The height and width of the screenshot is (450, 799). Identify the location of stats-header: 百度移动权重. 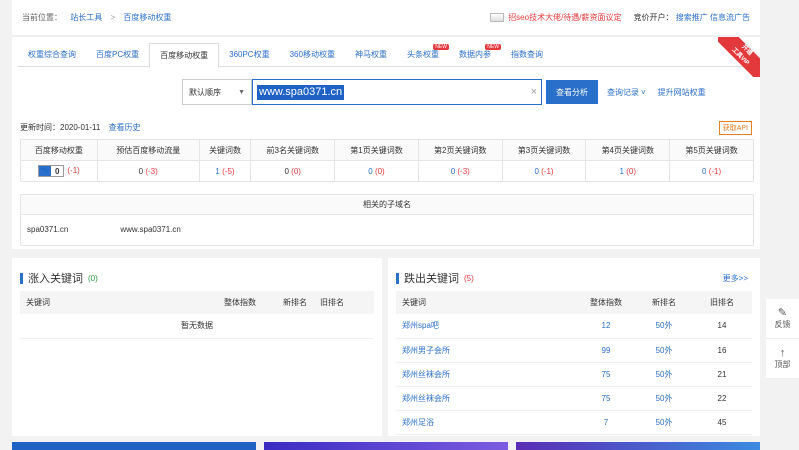
(59, 150).